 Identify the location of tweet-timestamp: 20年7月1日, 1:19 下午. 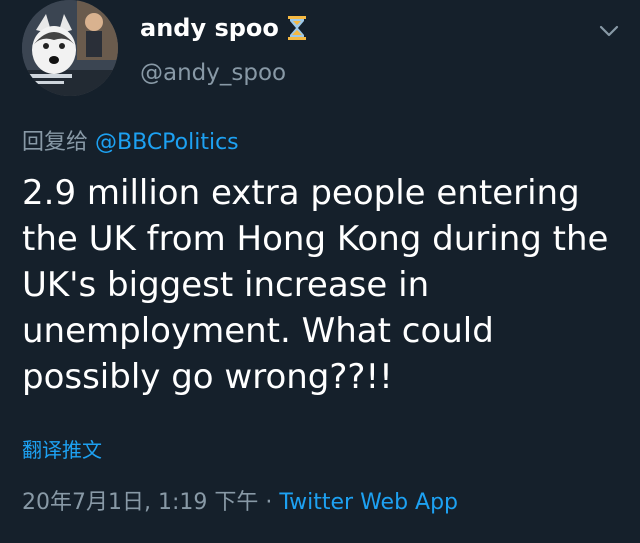
(140, 502).